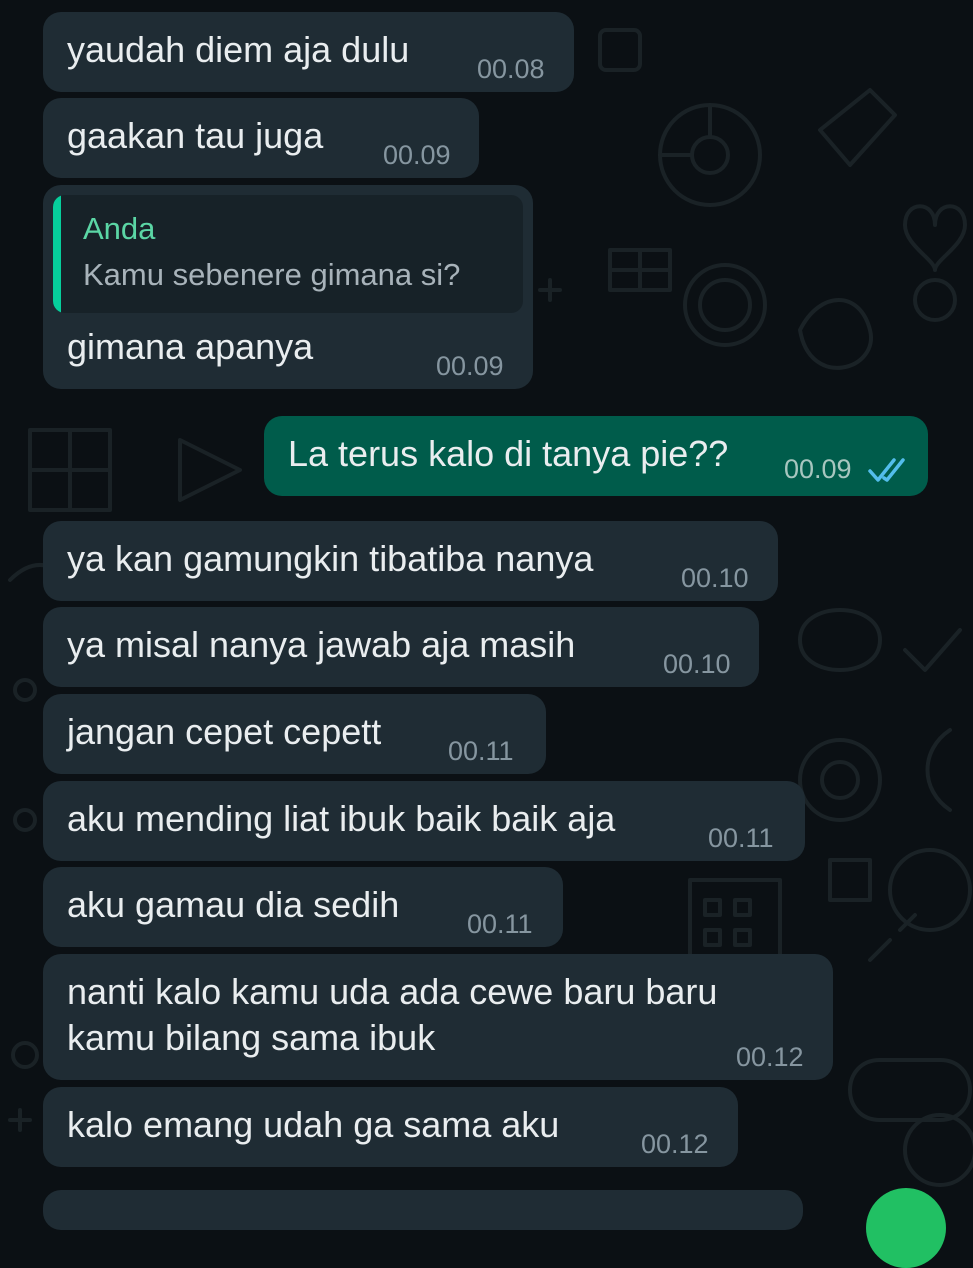 This screenshot has height=1268, width=973. What do you see at coordinates (57, 254) in the screenshot?
I see `quote-accent-bar` at bounding box center [57, 254].